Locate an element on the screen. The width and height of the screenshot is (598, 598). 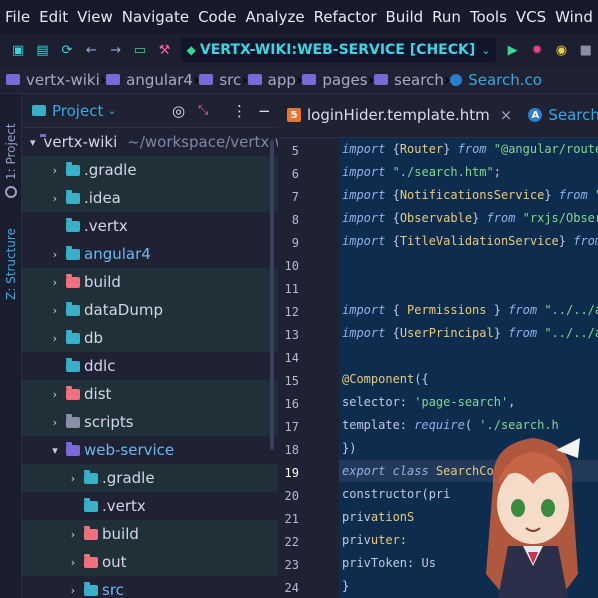
save-icon: ▤ is located at coordinates (42, 50).